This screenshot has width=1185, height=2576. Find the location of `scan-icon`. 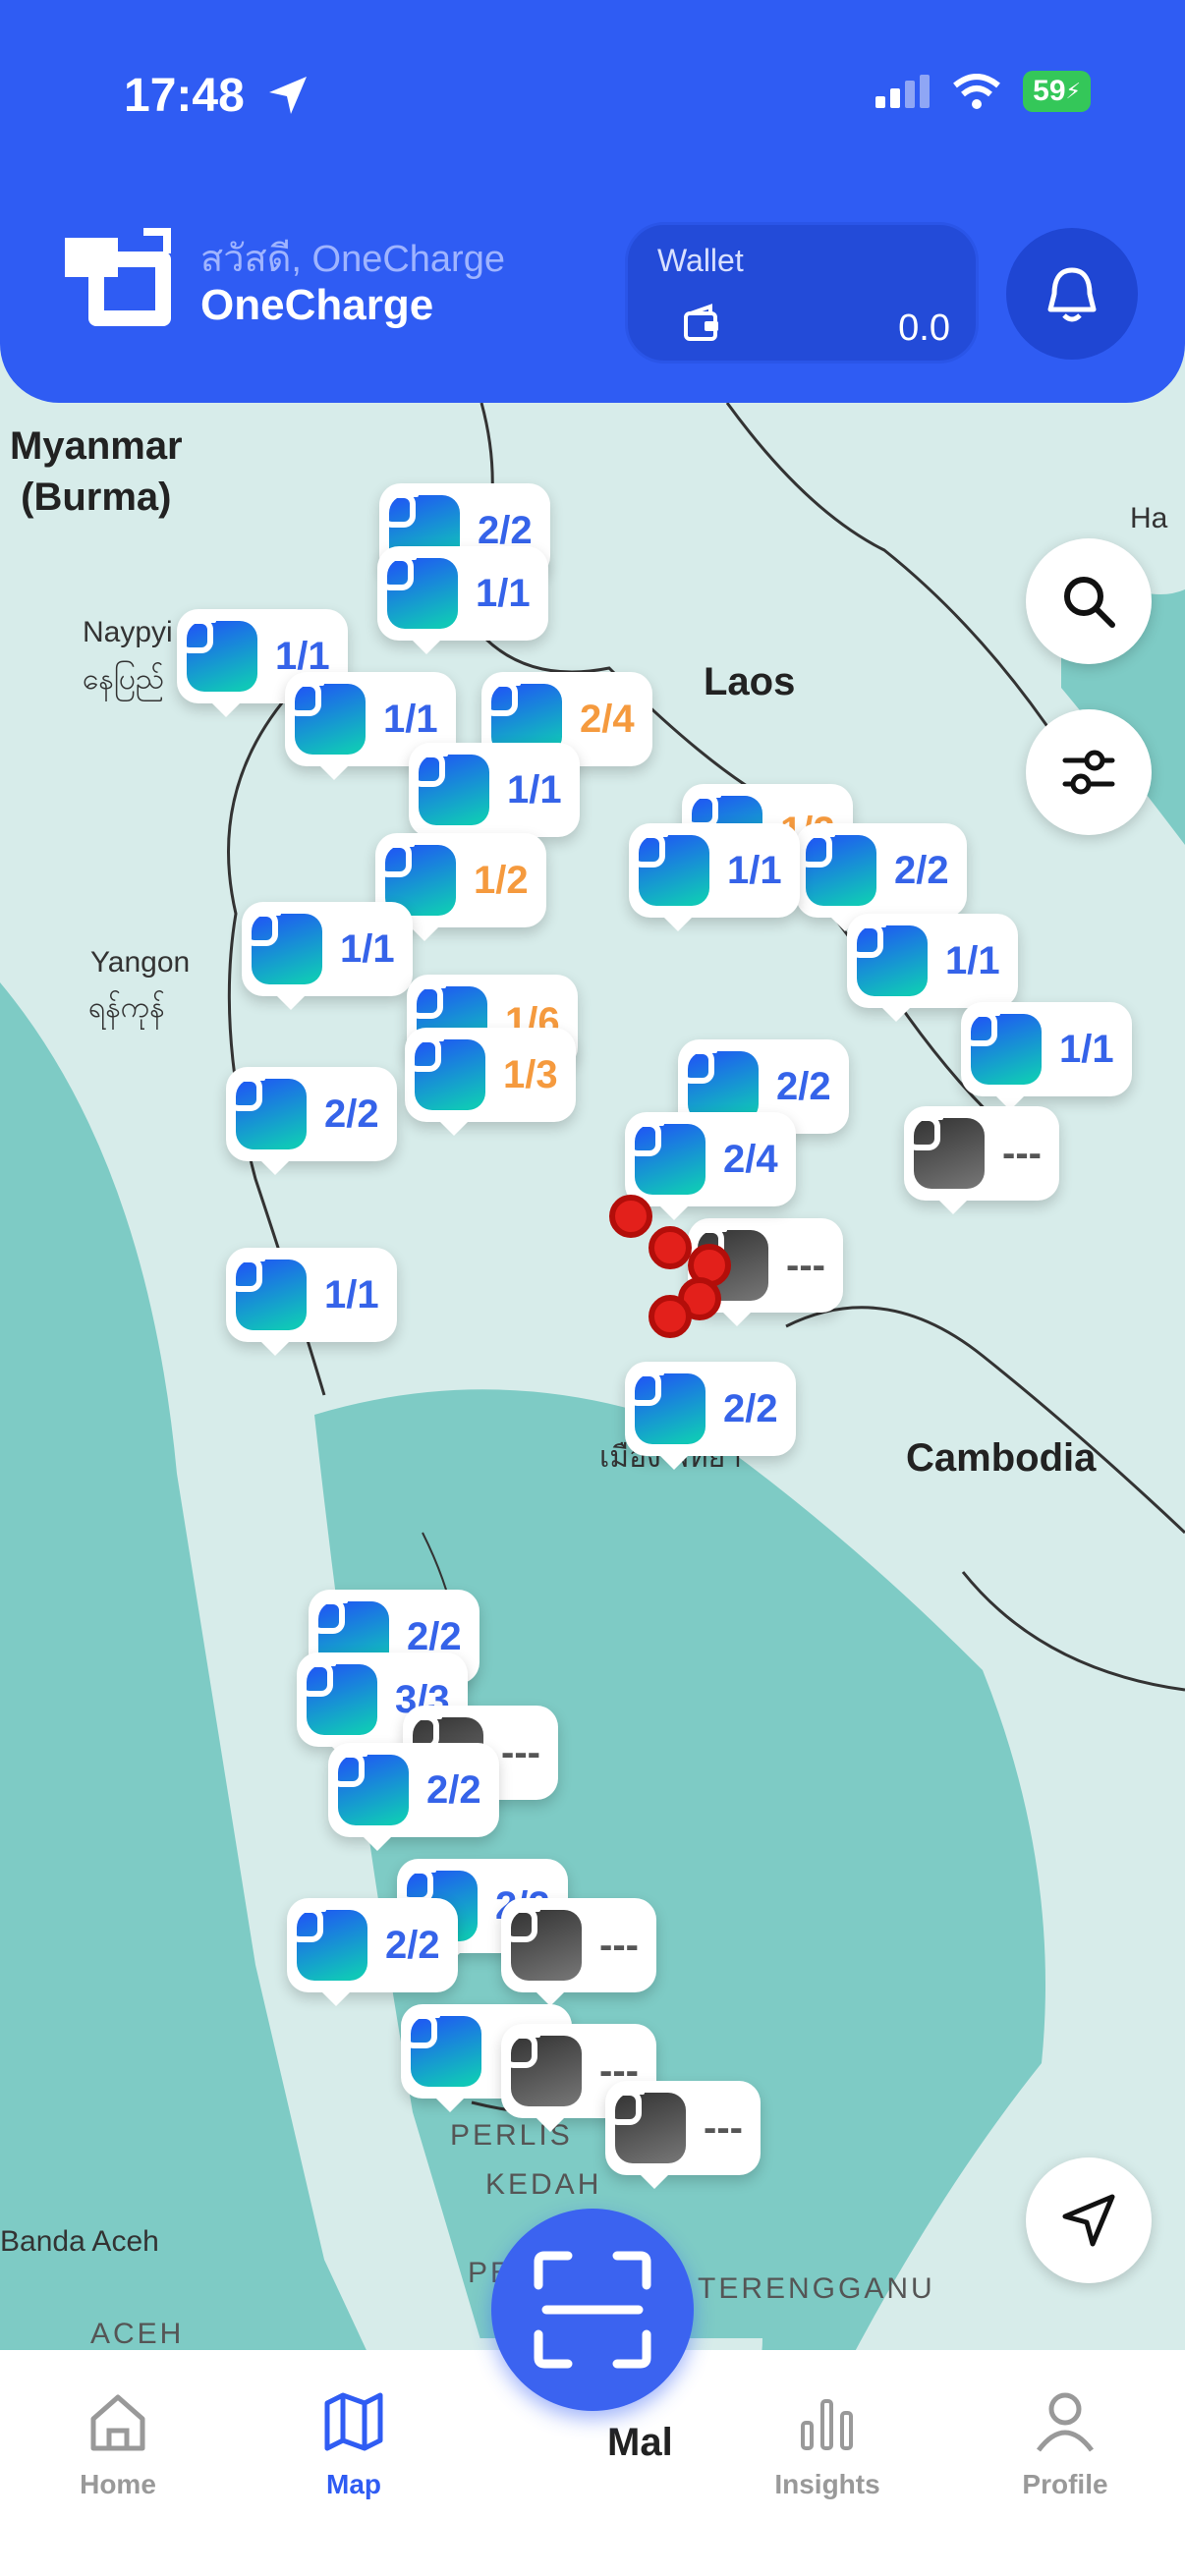

scan-icon is located at coordinates (592, 2310).